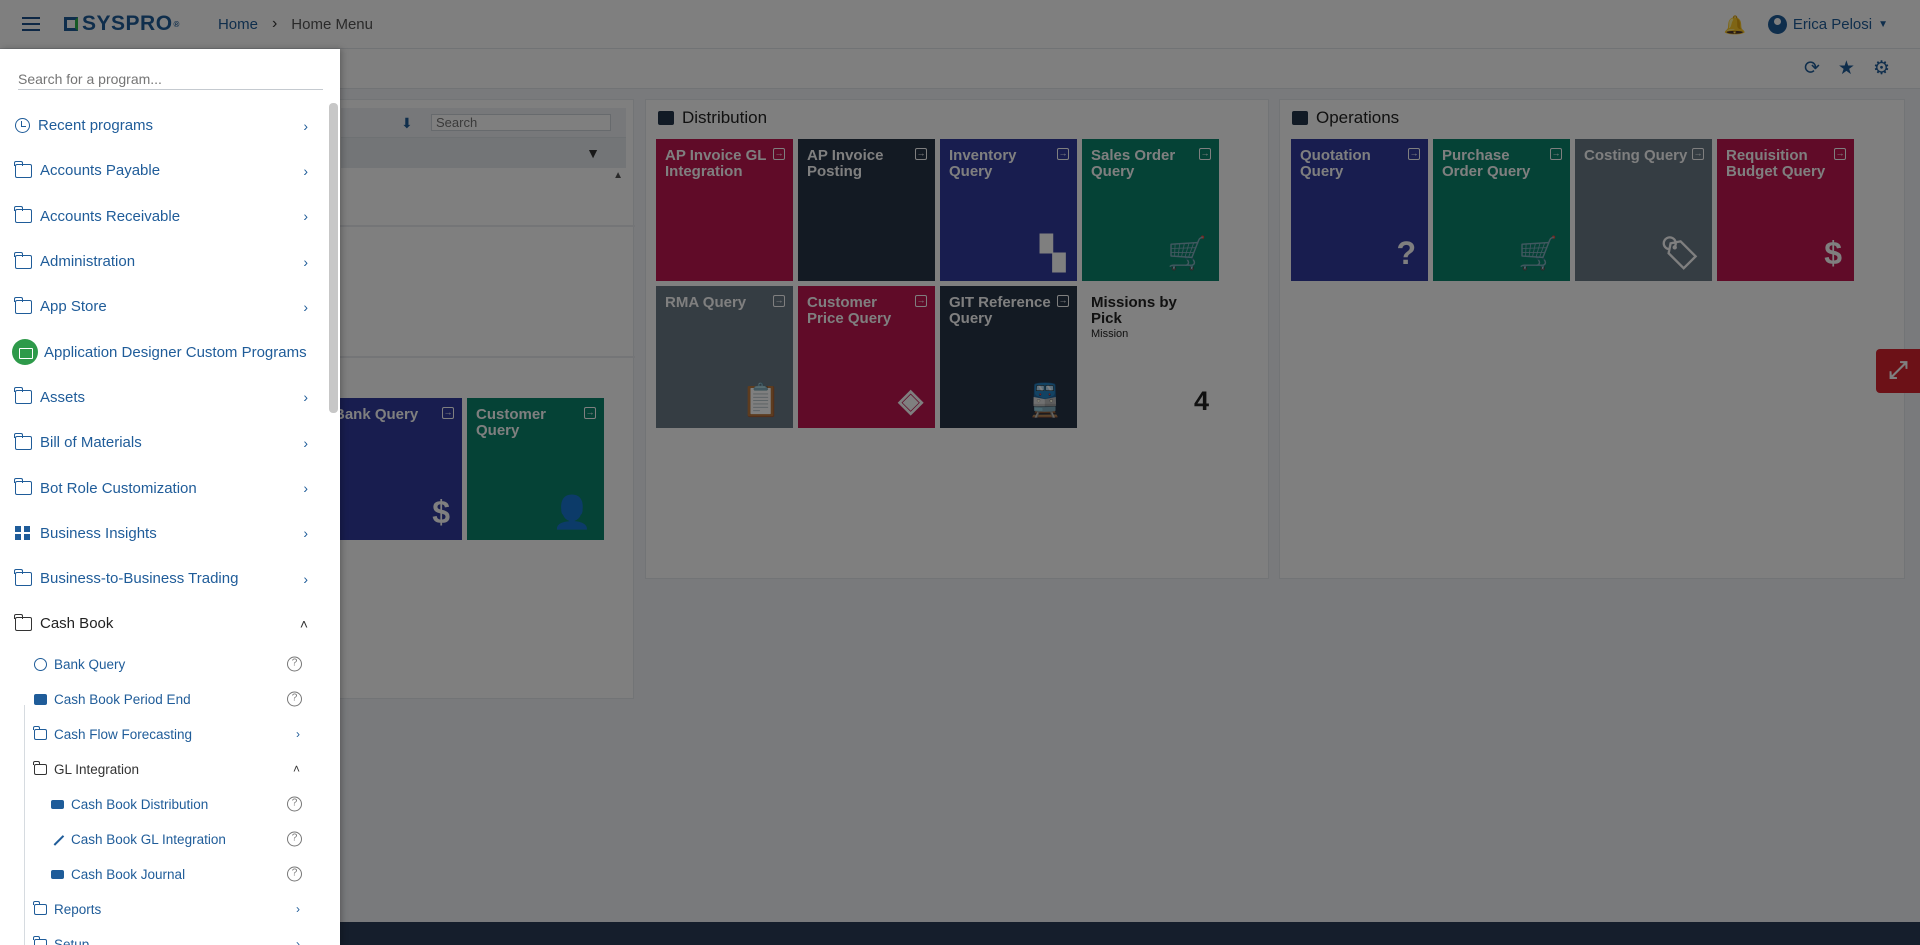  I want to click on submenu-label: Cash Book Distribution, so click(140, 804).